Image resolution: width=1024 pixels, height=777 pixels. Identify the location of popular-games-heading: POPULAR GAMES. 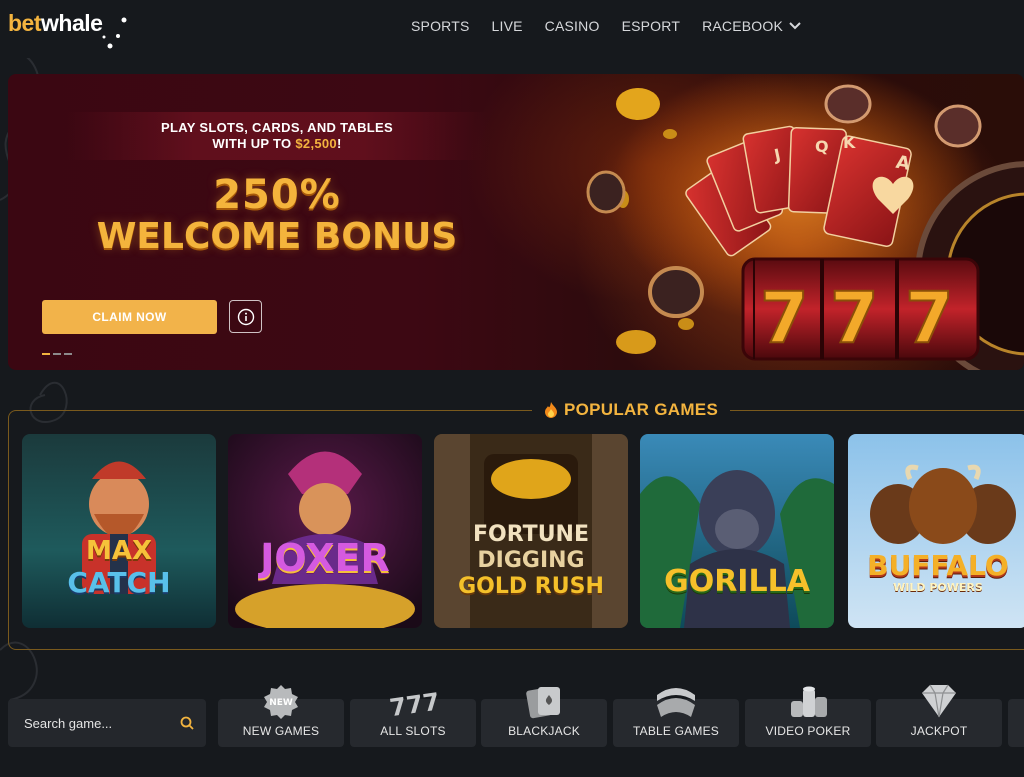
(631, 410).